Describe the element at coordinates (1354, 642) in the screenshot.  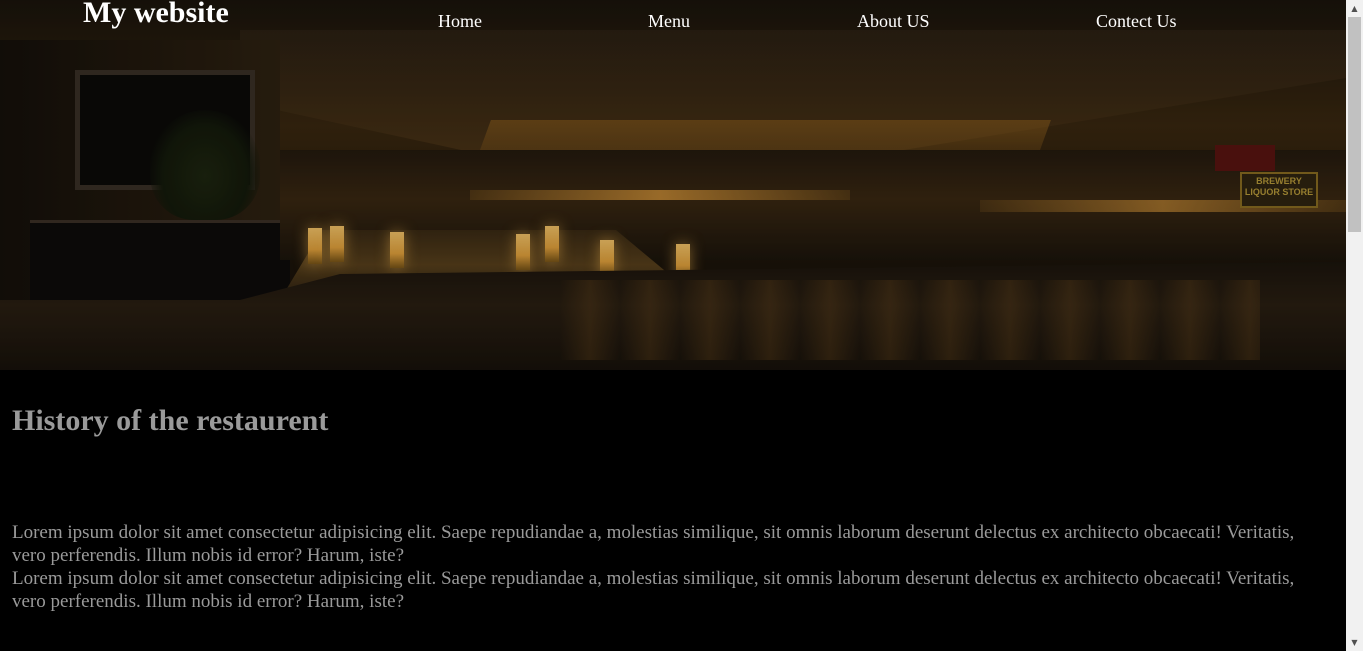
I see `scroll-down-arrow-icon: ▼` at that location.